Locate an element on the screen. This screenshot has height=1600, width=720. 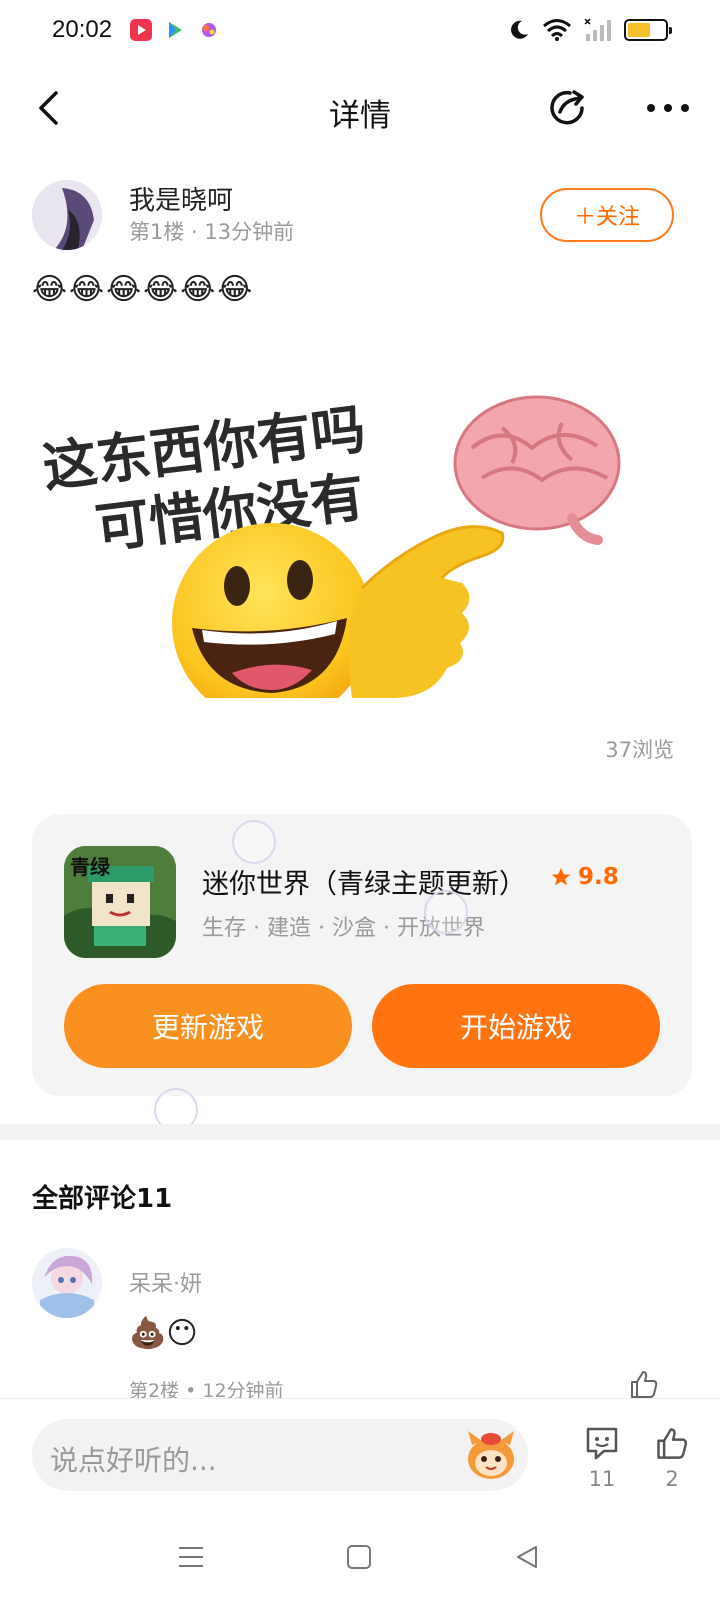
comment-count: 11 is located at coordinates (602, 1479).